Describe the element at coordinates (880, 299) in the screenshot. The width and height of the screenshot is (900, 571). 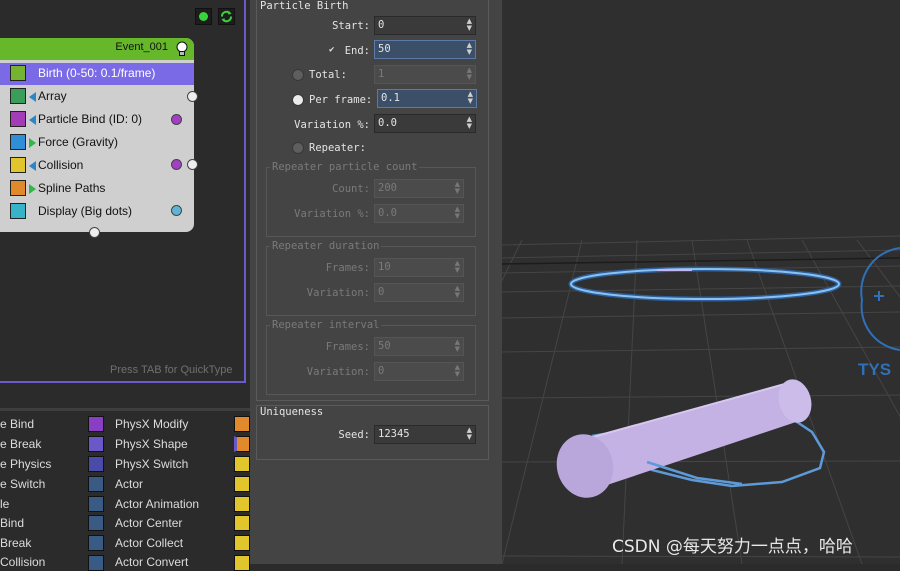
I see `gizmo-circle` at that location.